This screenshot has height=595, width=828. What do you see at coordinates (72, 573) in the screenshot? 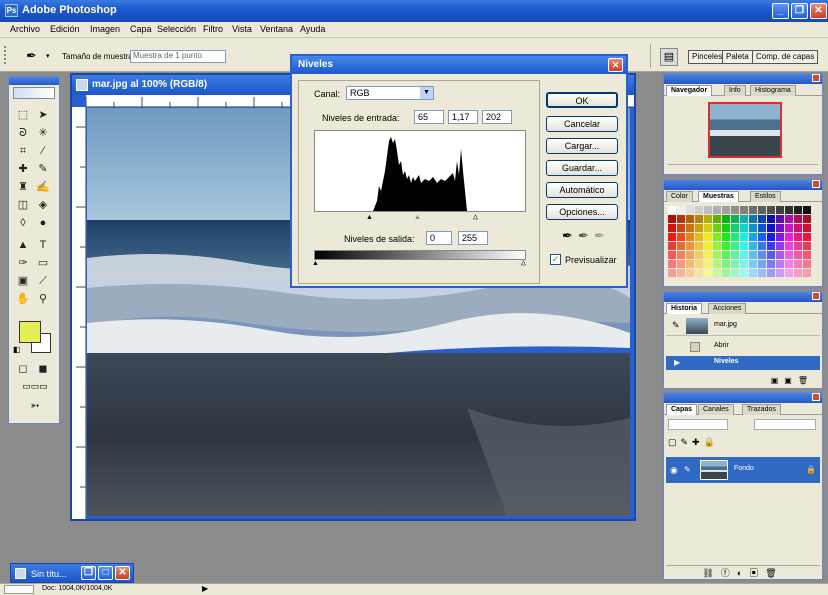
I see `minimized-document-window: Sin títu... ❐ □ ✕` at bounding box center [72, 573].